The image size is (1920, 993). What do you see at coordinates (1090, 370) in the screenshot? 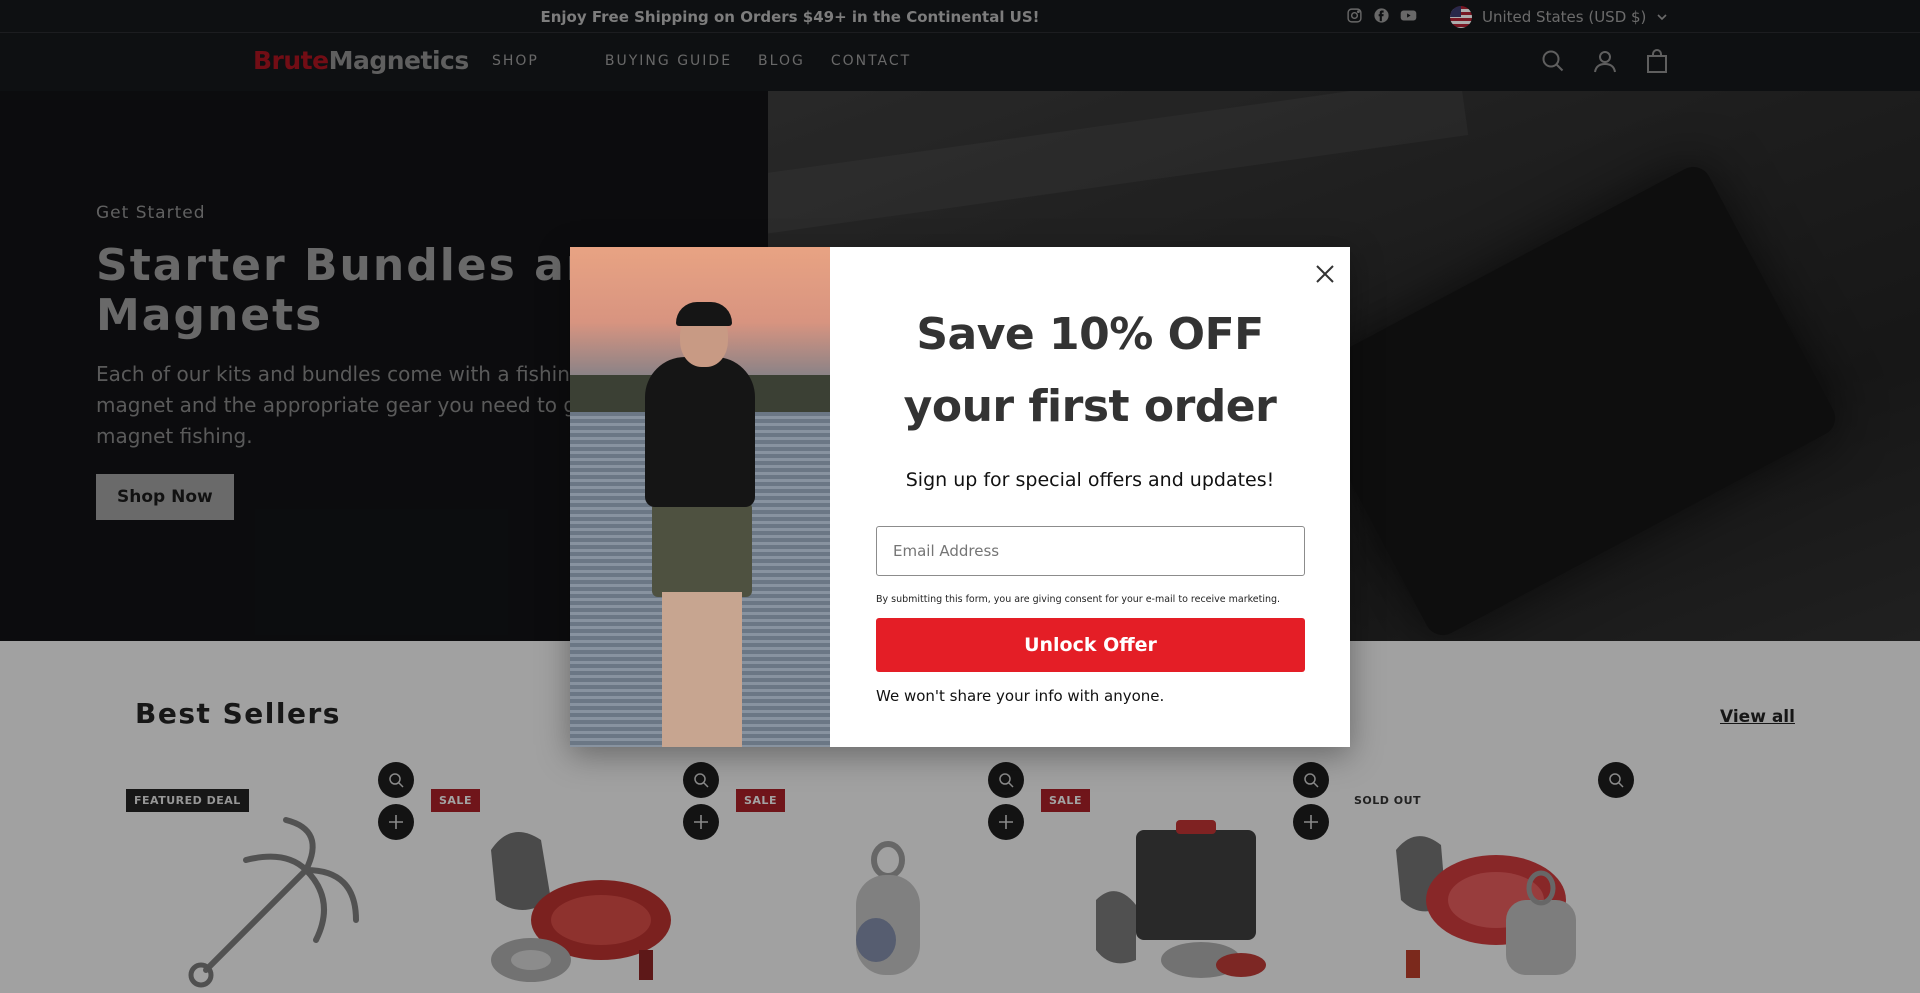
I see `modal-heading: Save 10% OFF your first order` at bounding box center [1090, 370].